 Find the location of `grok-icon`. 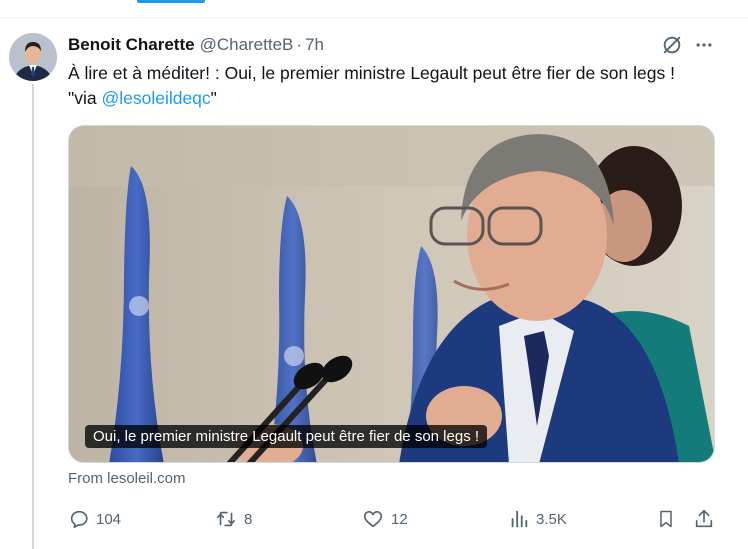

grok-icon is located at coordinates (672, 45).